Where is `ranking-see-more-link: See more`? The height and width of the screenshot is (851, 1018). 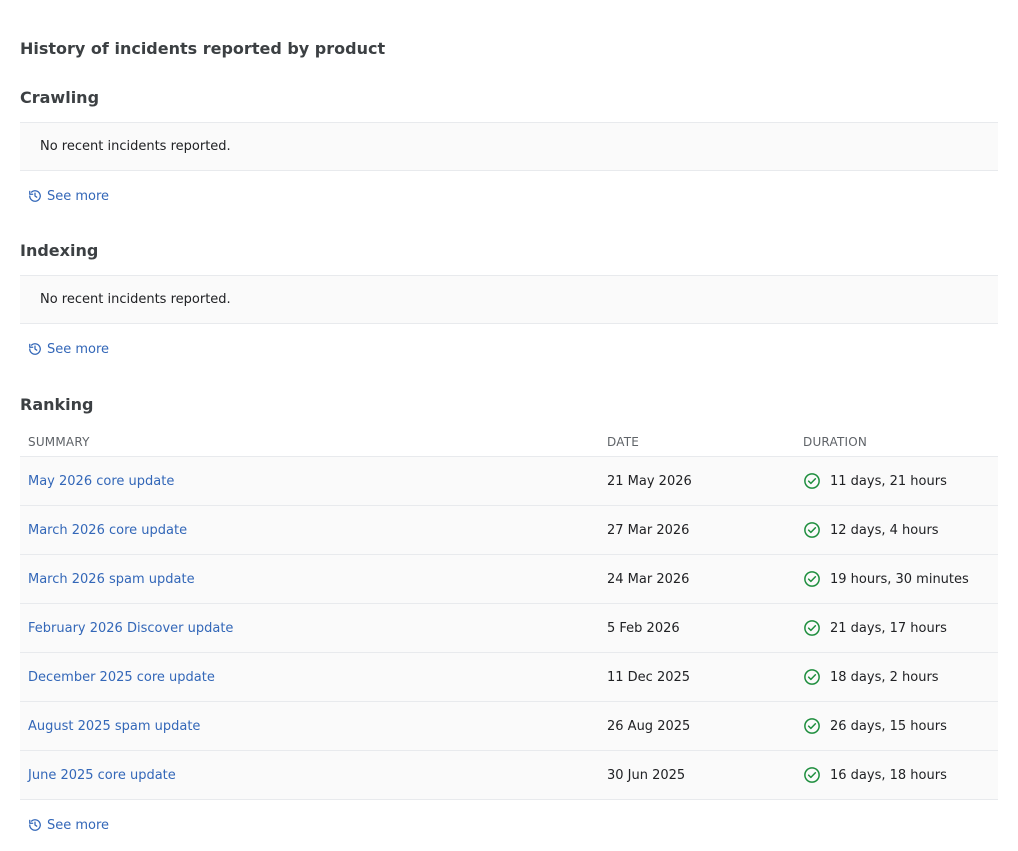
ranking-see-more-link: See more is located at coordinates (68, 825).